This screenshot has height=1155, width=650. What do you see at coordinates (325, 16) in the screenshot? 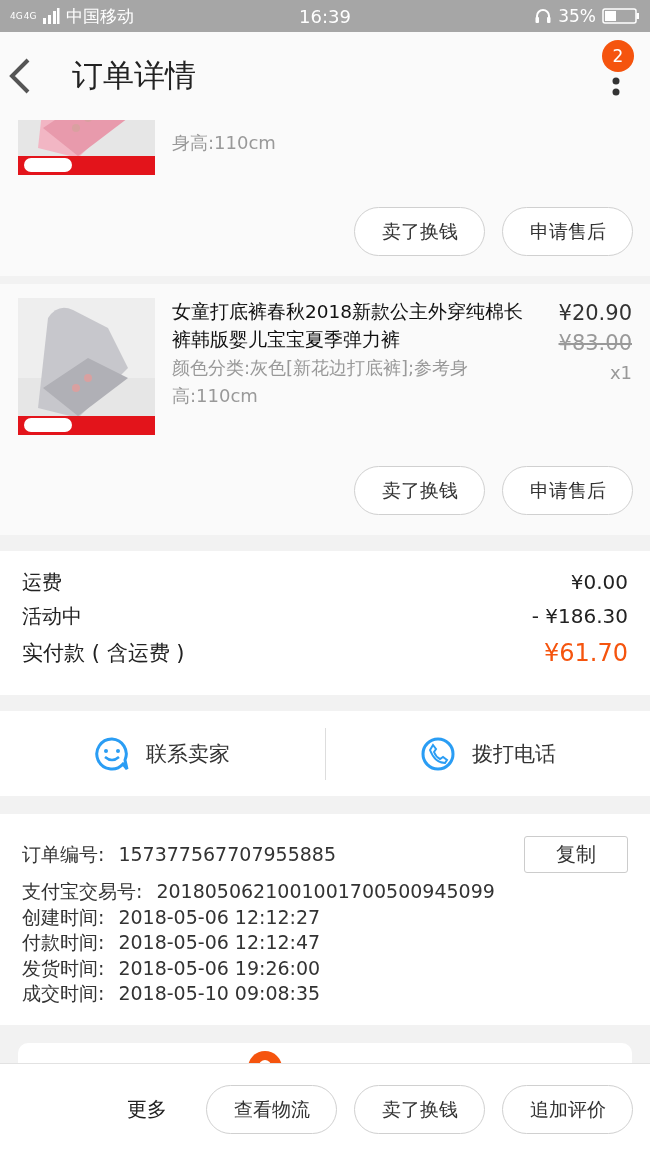
I see `clock-time: 16:39` at bounding box center [325, 16].